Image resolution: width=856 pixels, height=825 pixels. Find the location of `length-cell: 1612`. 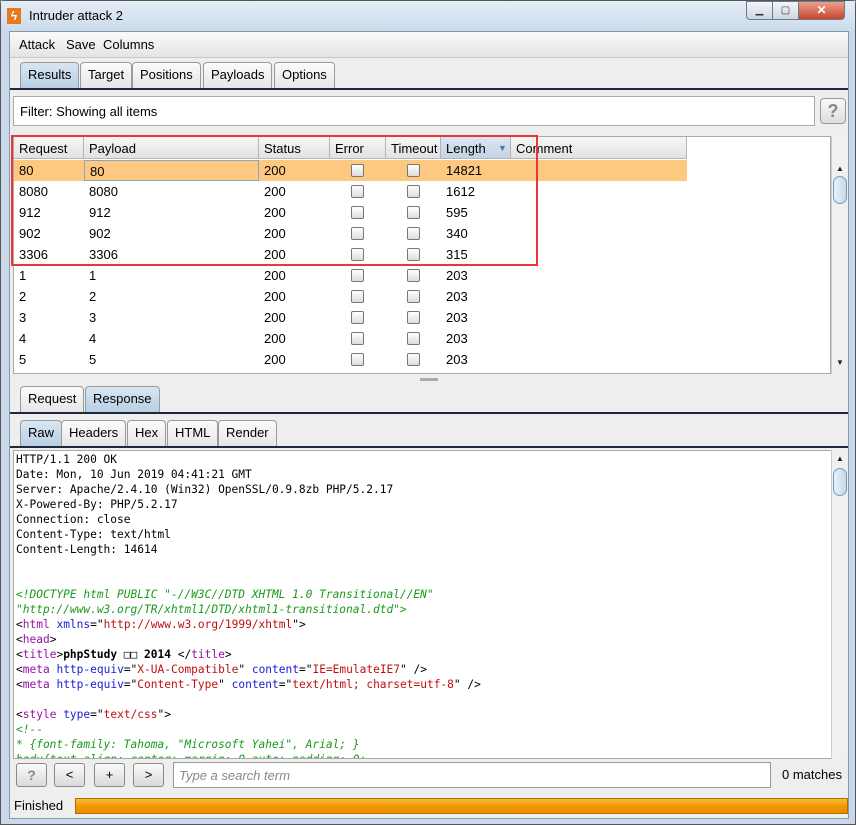

length-cell: 1612 is located at coordinates (460, 191).